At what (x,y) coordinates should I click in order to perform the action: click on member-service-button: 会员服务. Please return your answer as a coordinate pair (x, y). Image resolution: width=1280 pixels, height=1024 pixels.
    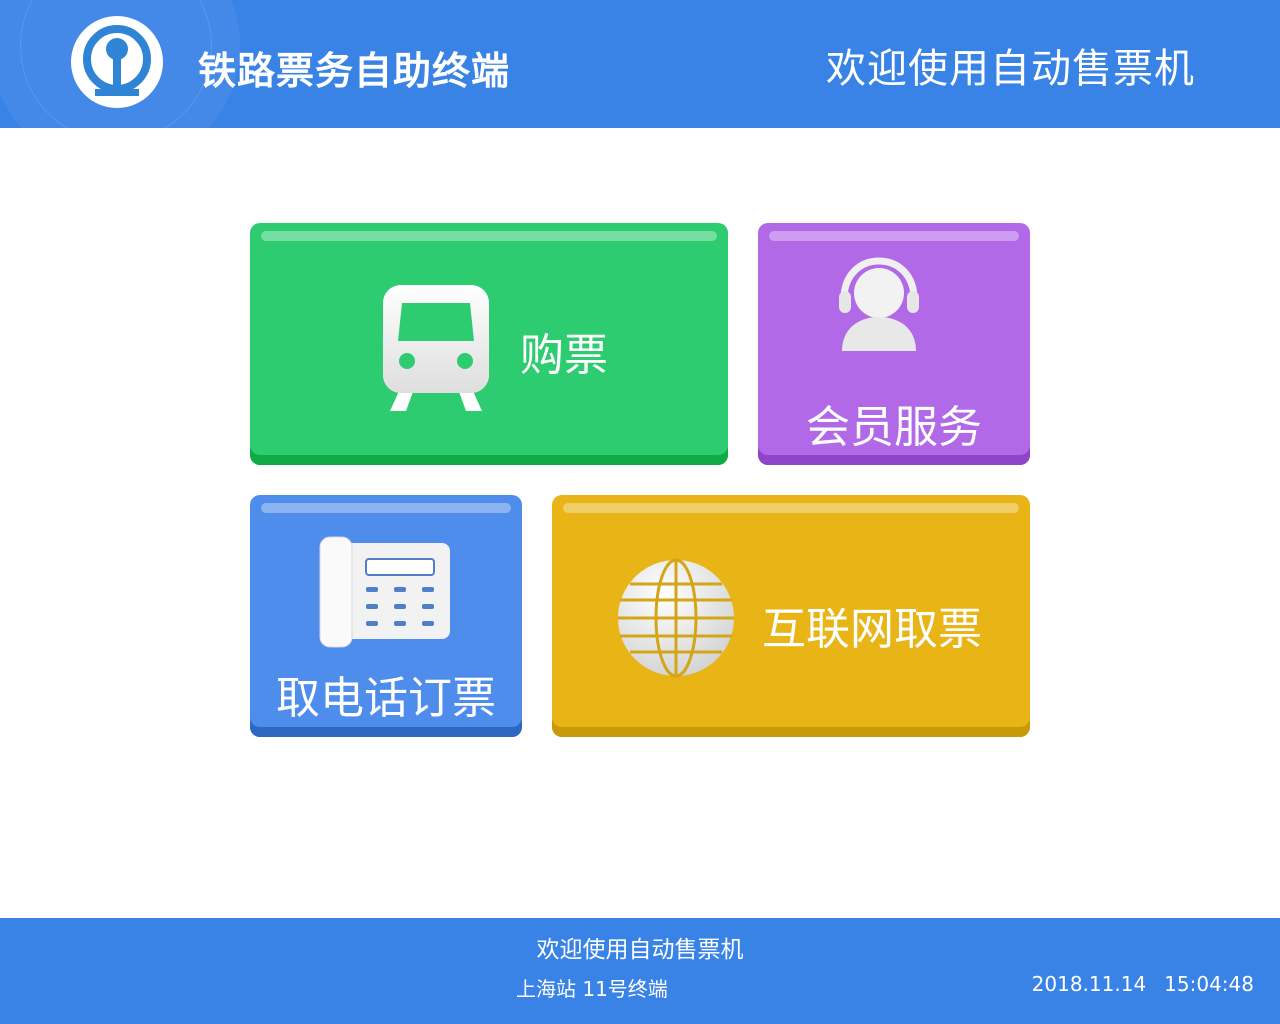
    Looking at the image, I should click on (894, 344).